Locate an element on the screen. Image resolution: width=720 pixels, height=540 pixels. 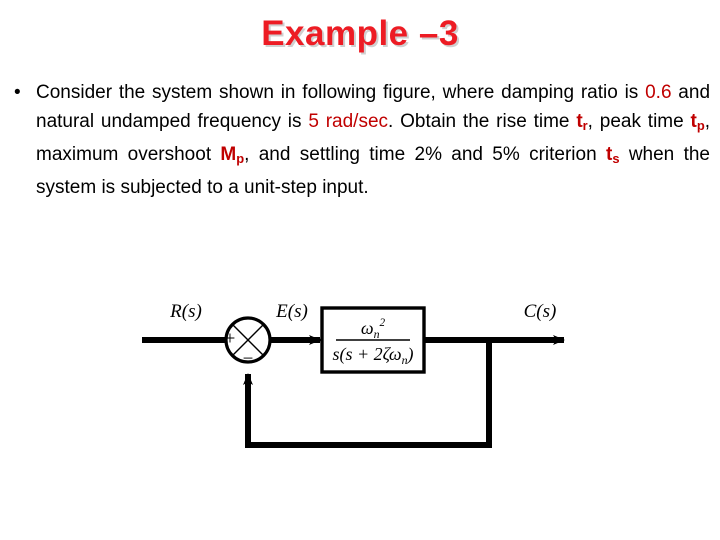
math-symbol: tp is located at coordinates (697, 122).